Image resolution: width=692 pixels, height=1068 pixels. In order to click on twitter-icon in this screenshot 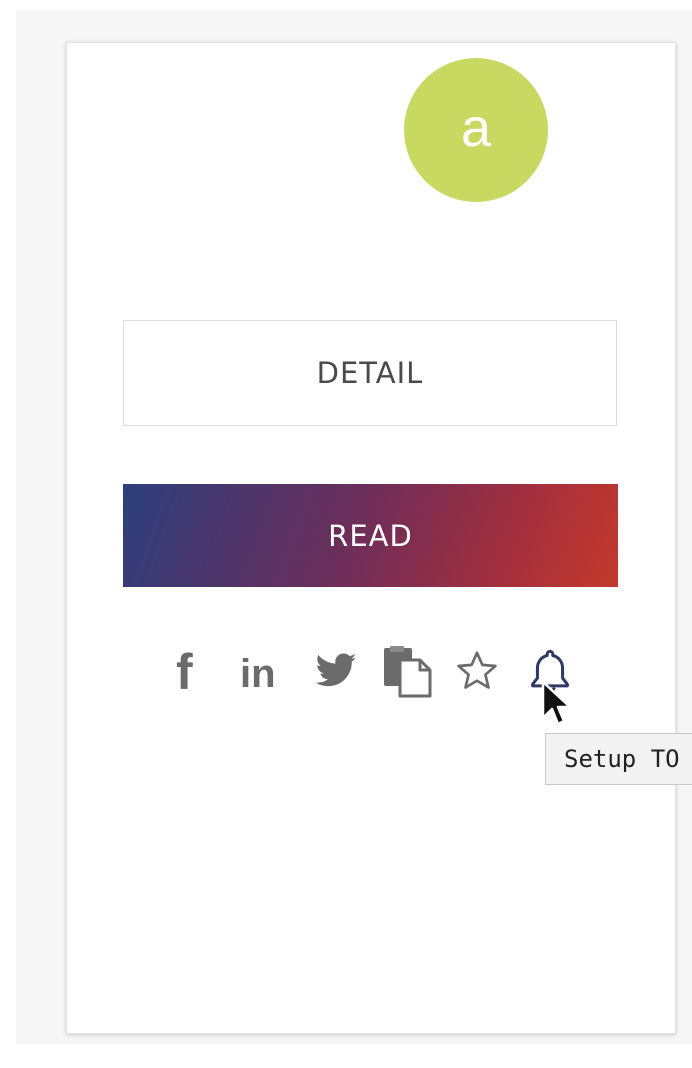, I will do `click(336, 670)`.